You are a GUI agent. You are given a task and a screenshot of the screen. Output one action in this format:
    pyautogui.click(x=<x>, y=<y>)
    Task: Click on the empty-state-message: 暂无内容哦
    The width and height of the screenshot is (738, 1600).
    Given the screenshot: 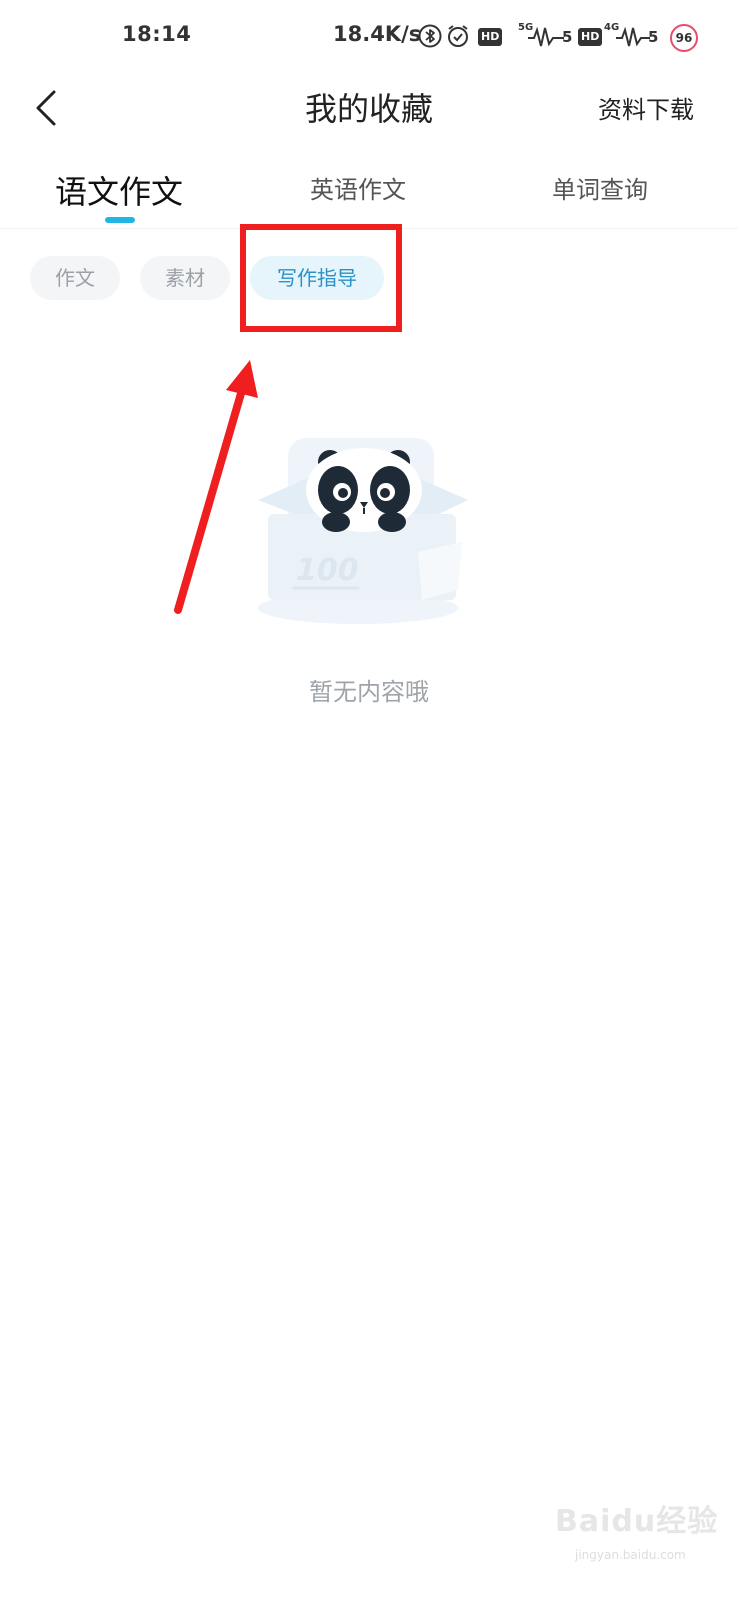 What is the action you would take?
    pyautogui.click(x=369, y=692)
    